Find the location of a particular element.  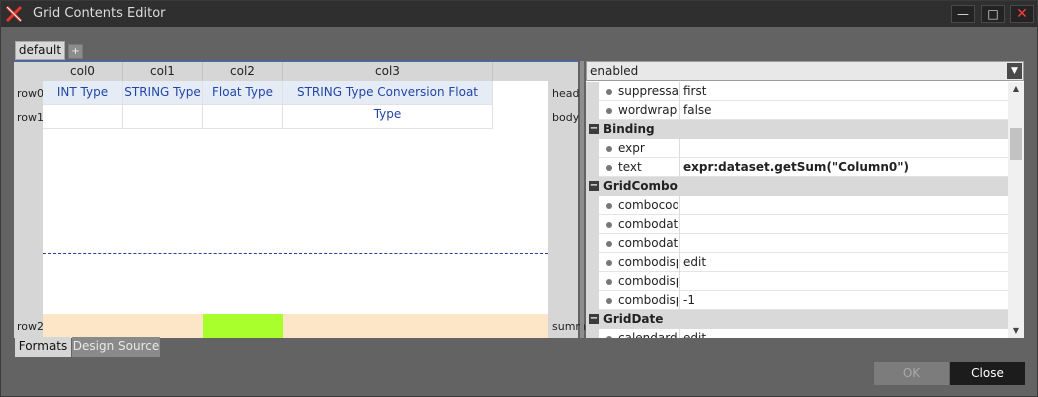

property-row: suppressalign first is located at coordinates (797, 91).